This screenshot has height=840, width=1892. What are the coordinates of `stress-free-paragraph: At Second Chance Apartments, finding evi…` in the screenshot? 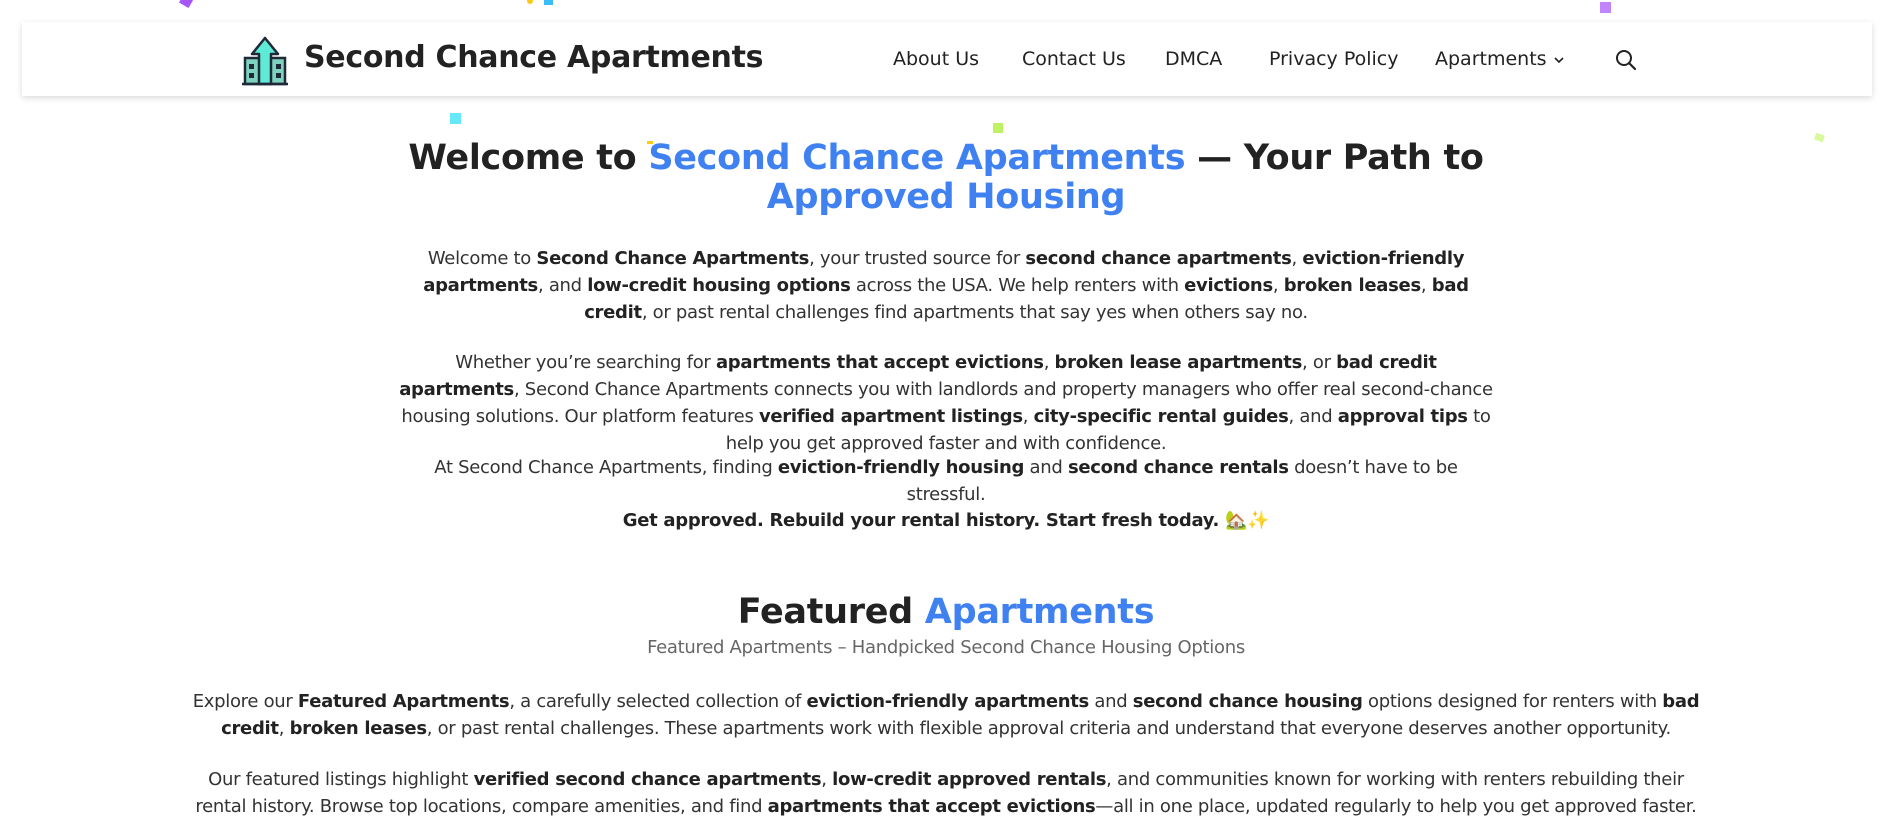 It's located at (946, 481).